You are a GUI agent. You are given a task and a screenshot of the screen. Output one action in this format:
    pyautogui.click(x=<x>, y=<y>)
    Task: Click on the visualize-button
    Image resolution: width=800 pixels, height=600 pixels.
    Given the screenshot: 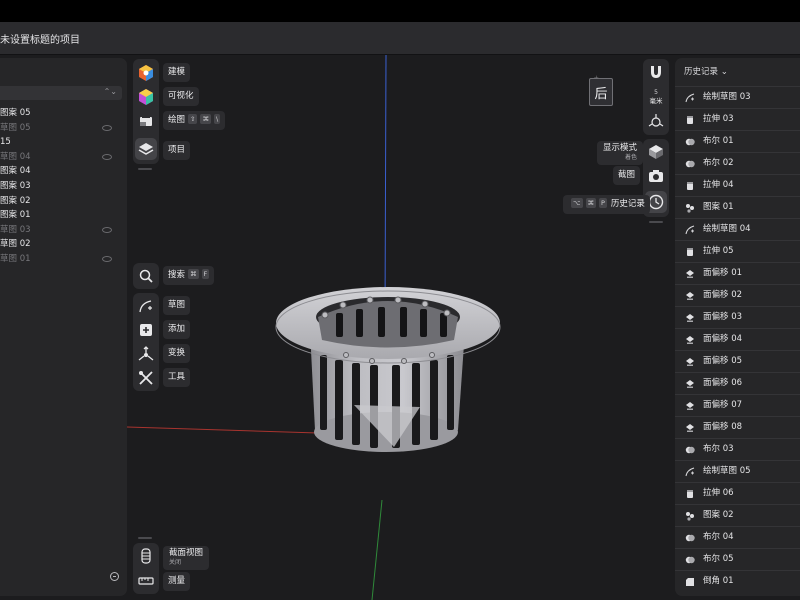 What is the action you would take?
    pyautogui.click(x=146, y=97)
    